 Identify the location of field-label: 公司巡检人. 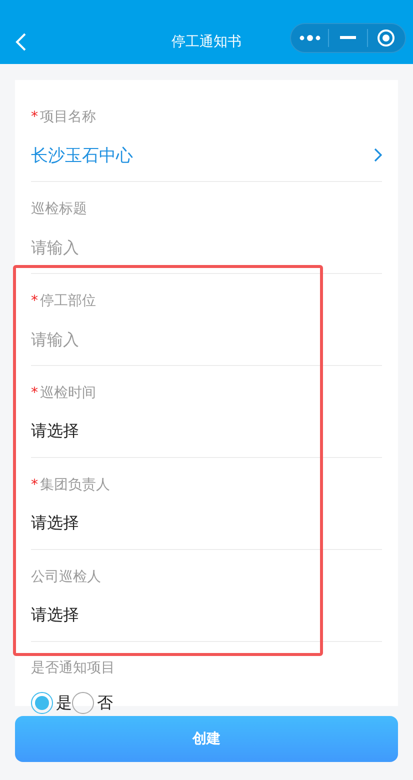
(66, 577).